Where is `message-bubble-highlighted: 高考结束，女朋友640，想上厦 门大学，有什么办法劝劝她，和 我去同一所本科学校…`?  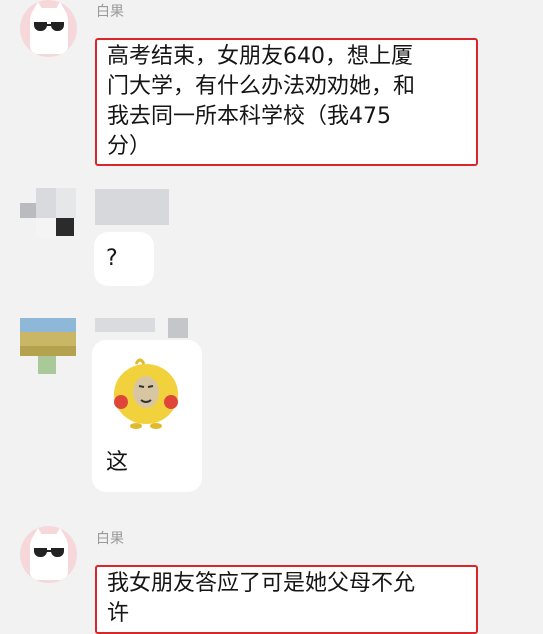
message-bubble-highlighted: 高考结束，女朋友640，想上厦 门大学，有什么办法劝劝她，和 我去同一所本科学校… is located at coordinates (286, 102).